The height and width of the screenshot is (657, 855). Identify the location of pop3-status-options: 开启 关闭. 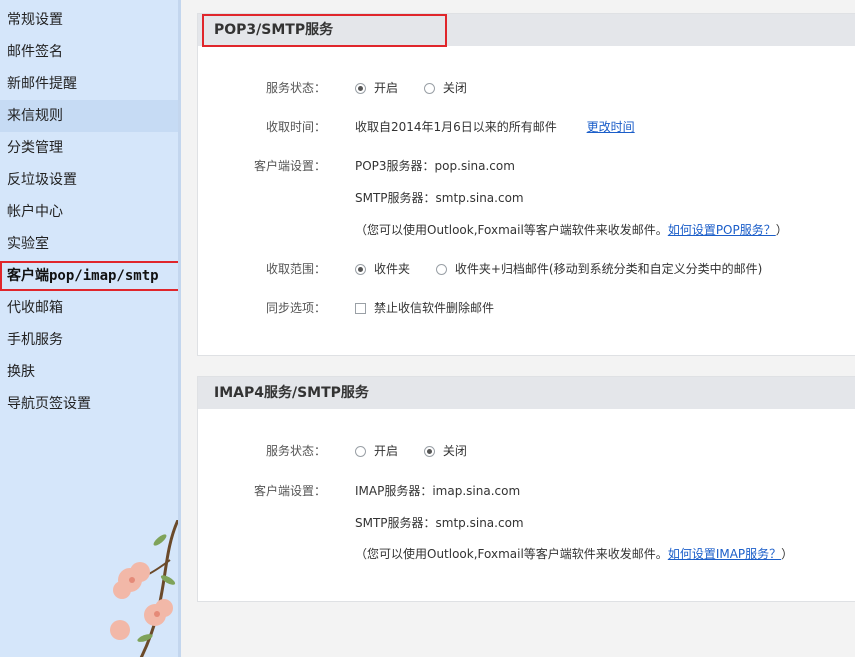
(422, 87).